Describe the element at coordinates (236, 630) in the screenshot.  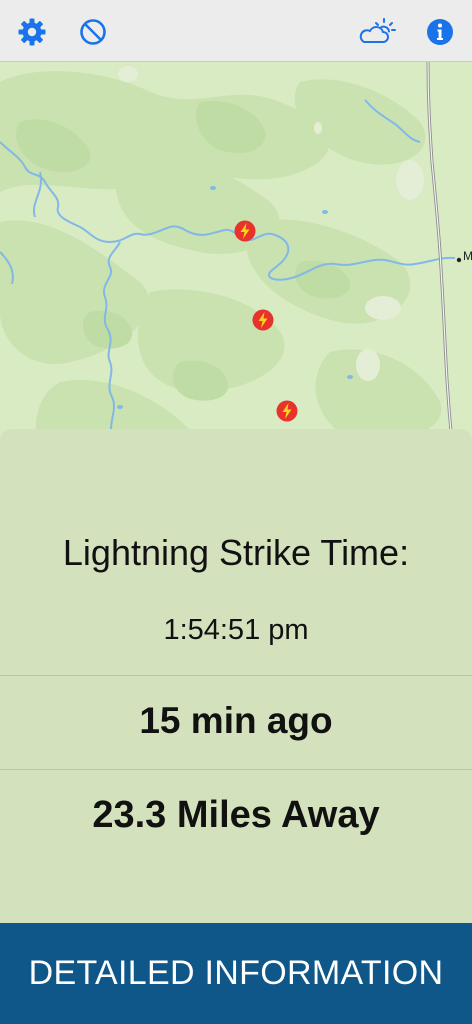
I see `strike-time-value: 1:54:51 pm` at that location.